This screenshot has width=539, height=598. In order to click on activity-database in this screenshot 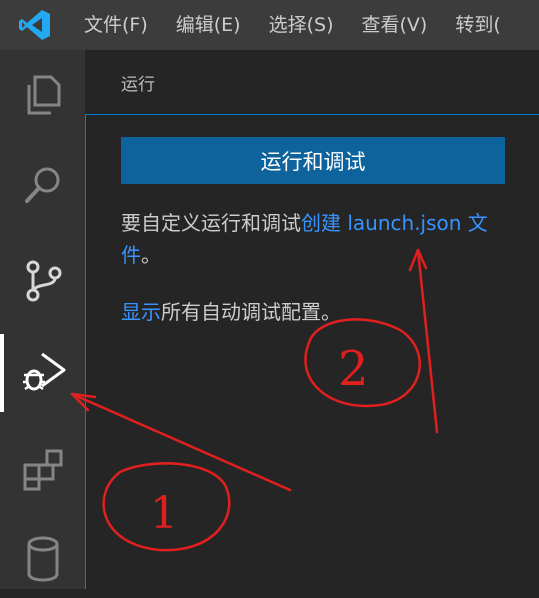, I will do `click(42, 559)`.